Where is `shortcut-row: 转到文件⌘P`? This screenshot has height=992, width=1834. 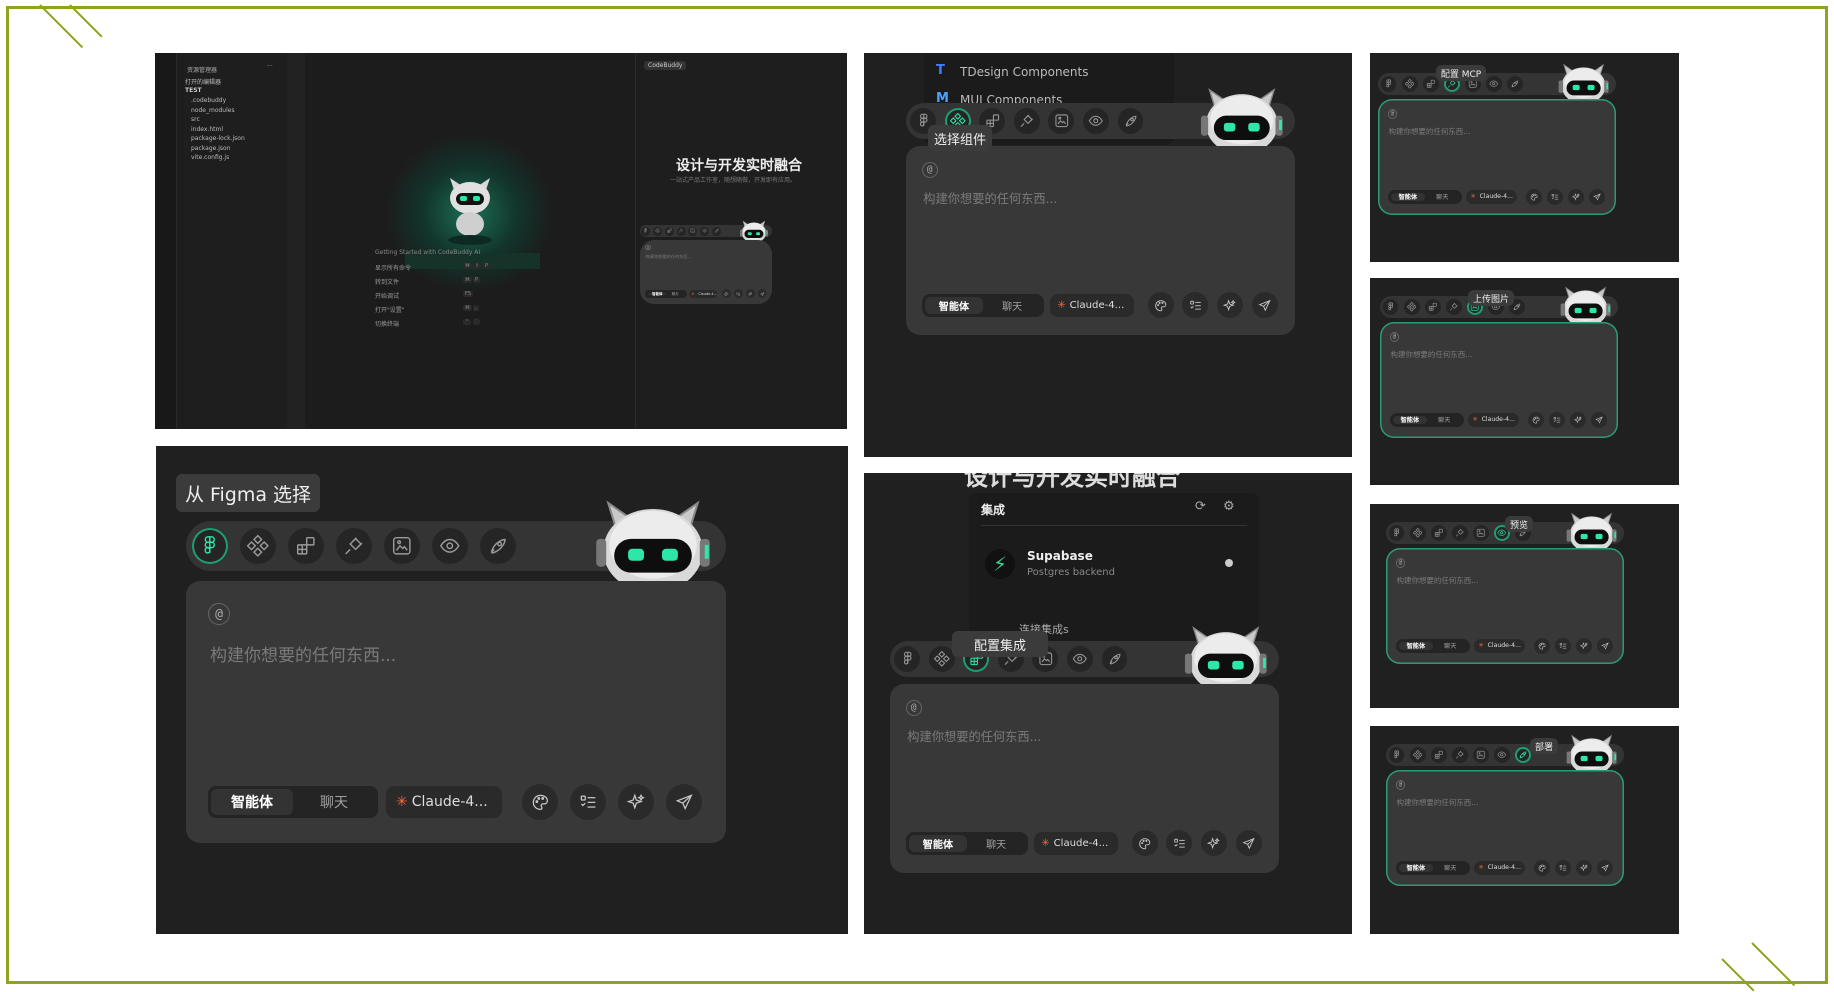 shortcut-row: 转到文件⌘P is located at coordinates (435, 282).